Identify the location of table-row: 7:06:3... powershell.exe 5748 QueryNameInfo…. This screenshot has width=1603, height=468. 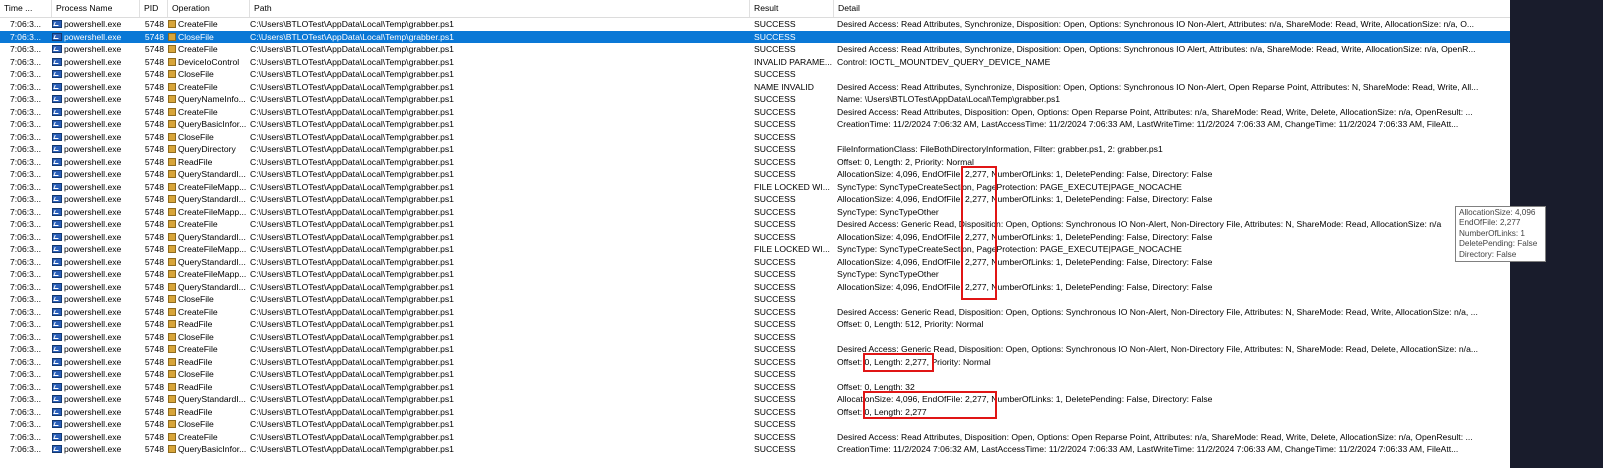
(755, 99).